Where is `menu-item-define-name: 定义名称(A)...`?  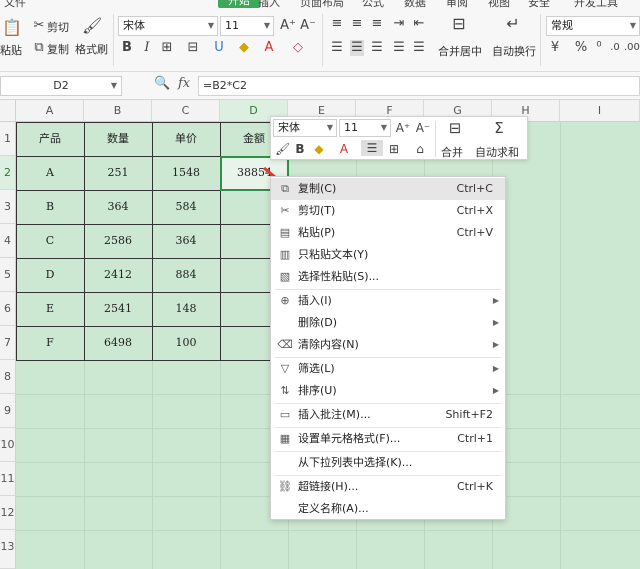 menu-item-define-name: 定义名称(A)... is located at coordinates (388, 509).